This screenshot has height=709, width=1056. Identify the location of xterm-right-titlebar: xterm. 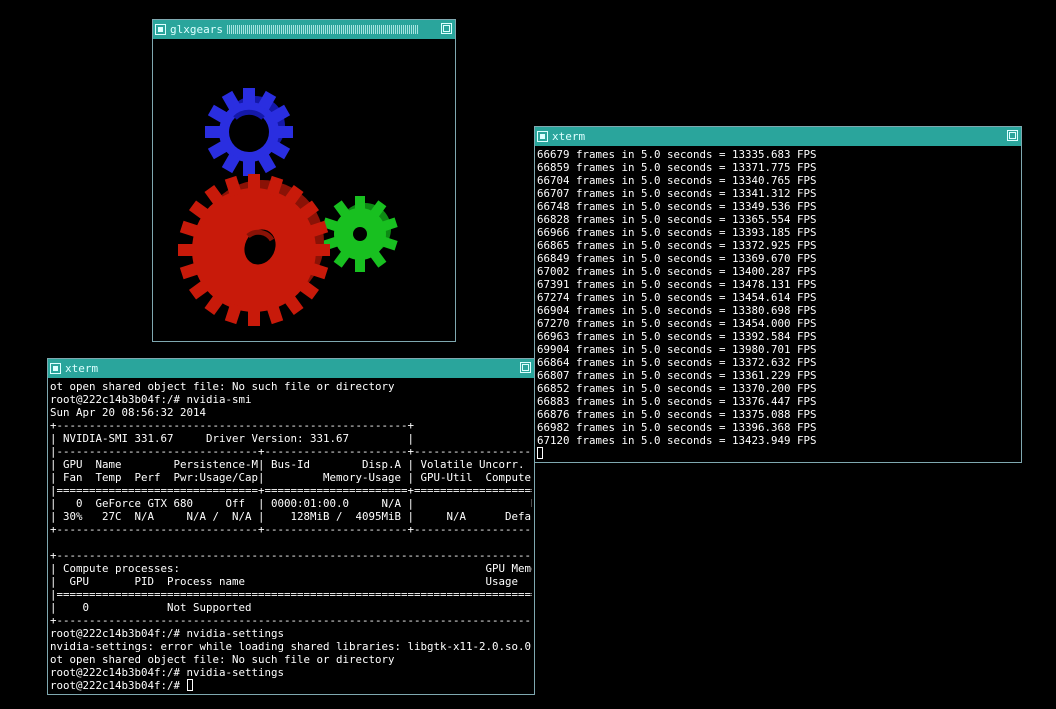
(778, 136).